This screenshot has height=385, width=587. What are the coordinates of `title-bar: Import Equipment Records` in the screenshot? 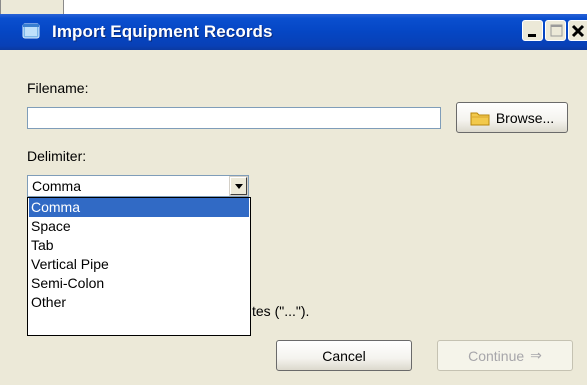 It's located at (293, 32).